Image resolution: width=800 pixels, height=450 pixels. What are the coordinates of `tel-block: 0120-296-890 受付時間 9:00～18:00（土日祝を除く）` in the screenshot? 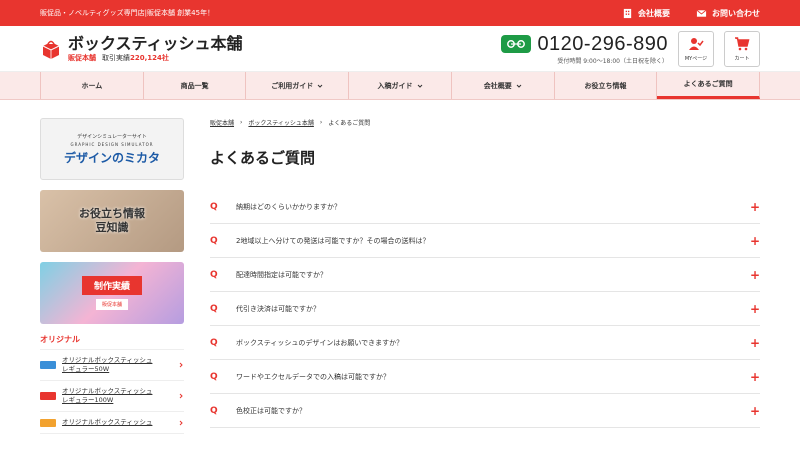 It's located at (584, 49).